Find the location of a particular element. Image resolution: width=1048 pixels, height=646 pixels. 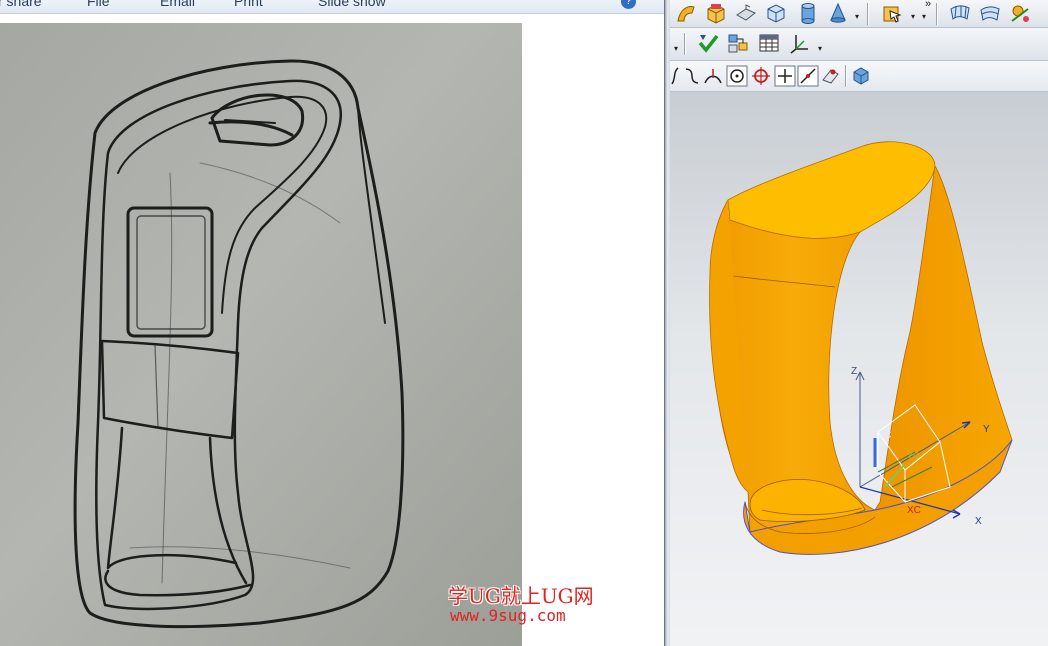

share-menu: r share is located at coordinates (21, 4).